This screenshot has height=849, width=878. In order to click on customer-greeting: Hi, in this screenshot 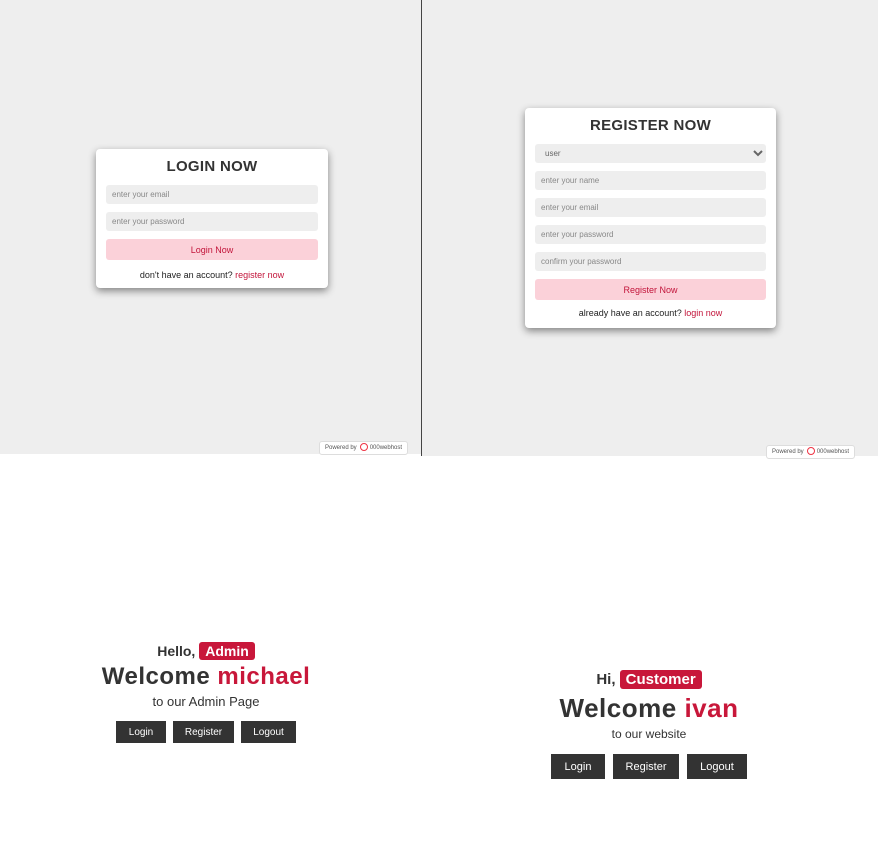, I will do `click(606, 679)`.